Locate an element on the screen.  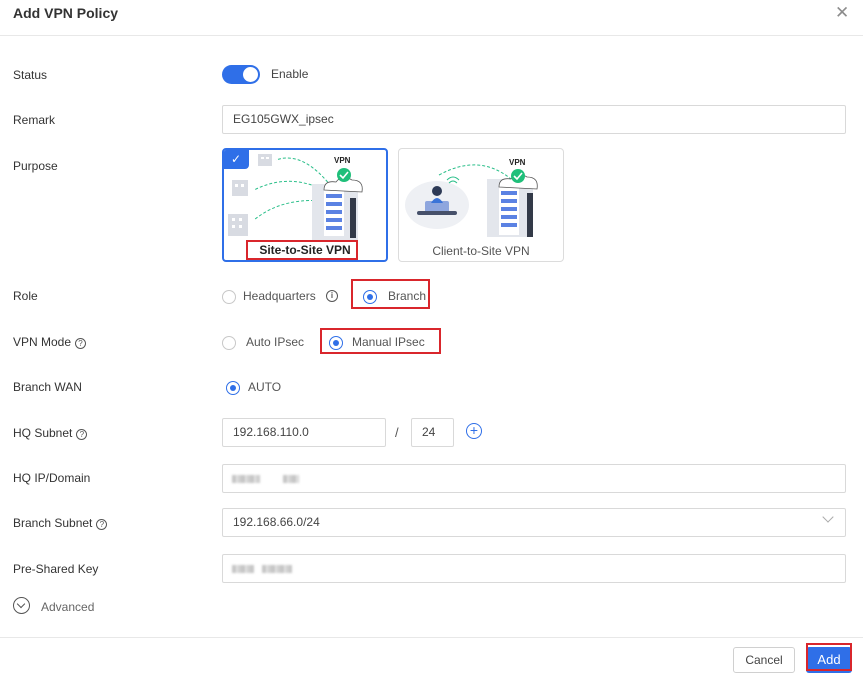
hq-subnet-label: HQ Subnet? is located at coordinates (50, 433).